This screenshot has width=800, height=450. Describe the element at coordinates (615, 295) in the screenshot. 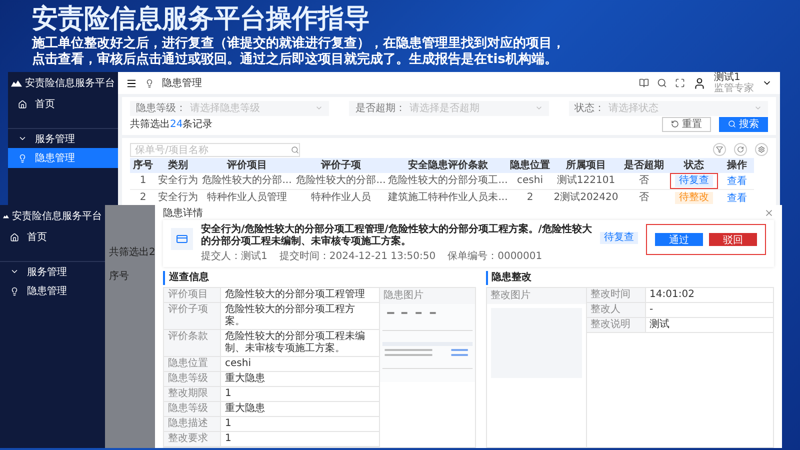

I see `field-label: 整改时间` at that location.